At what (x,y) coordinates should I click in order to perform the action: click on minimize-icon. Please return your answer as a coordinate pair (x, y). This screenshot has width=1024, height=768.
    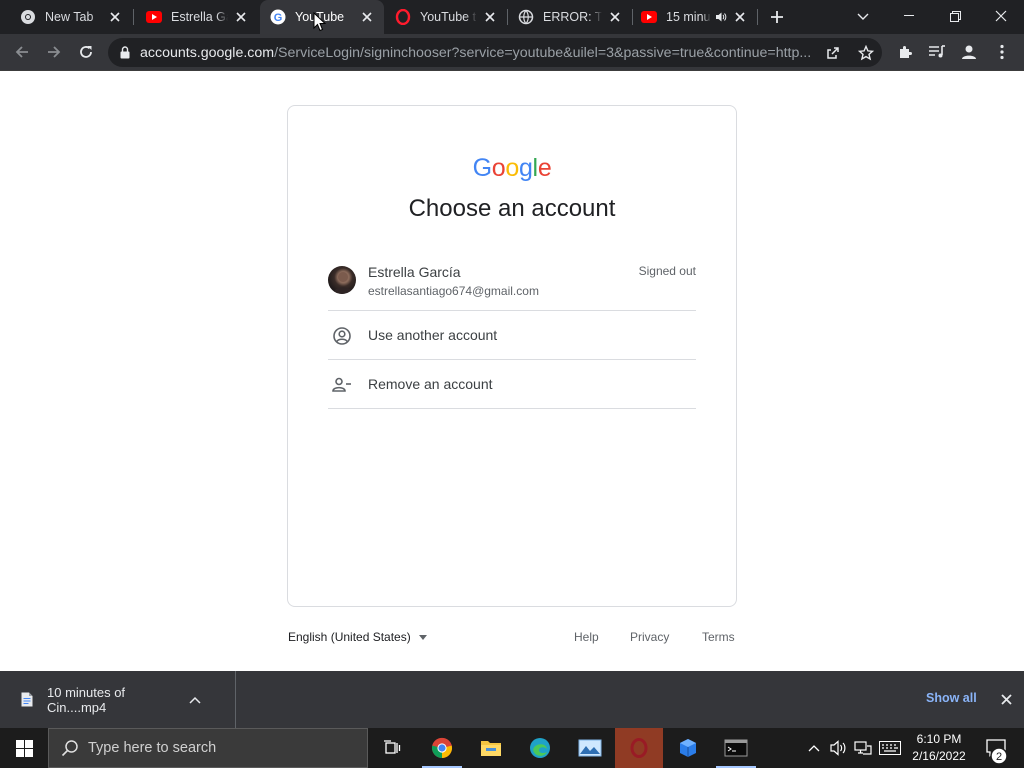
    Looking at the image, I should click on (909, 15).